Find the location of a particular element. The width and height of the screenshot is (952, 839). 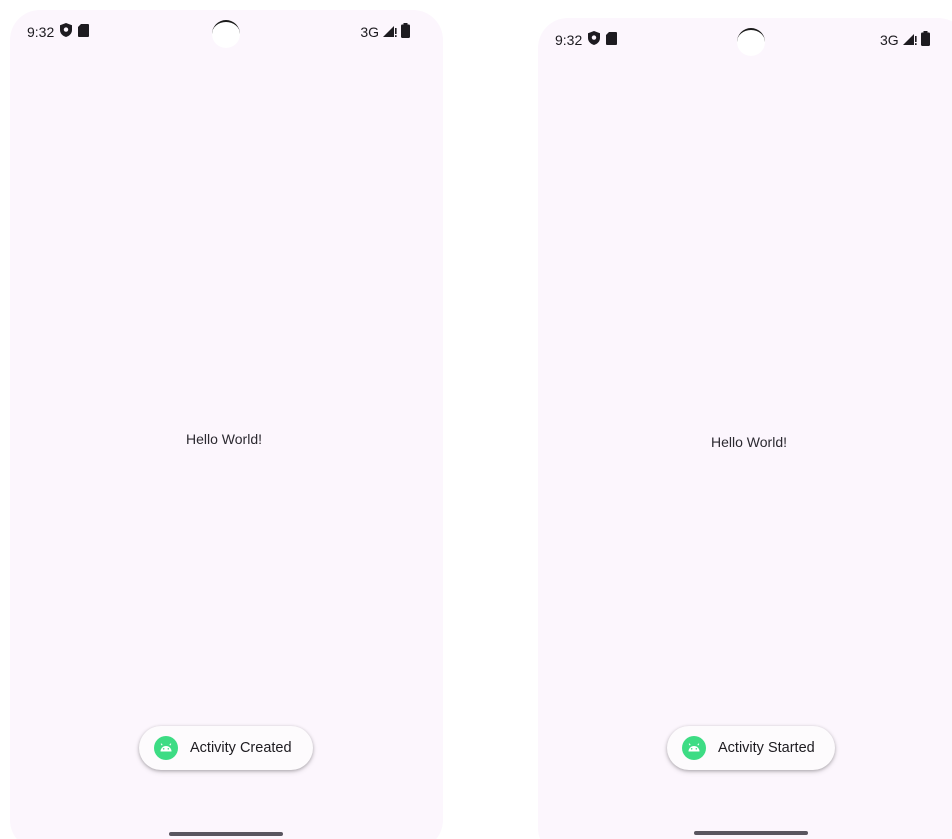

toast-label: Activity Created is located at coordinates (241, 748).